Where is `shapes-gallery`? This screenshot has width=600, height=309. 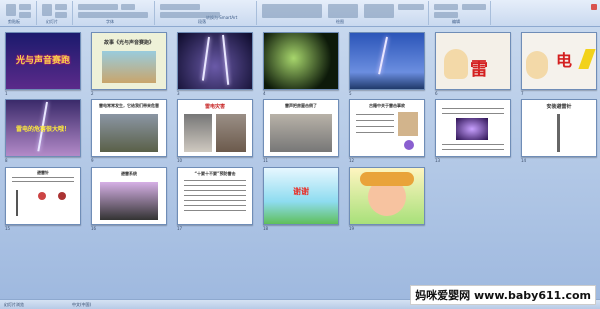
shapes-gallery is located at coordinates (292, 11).